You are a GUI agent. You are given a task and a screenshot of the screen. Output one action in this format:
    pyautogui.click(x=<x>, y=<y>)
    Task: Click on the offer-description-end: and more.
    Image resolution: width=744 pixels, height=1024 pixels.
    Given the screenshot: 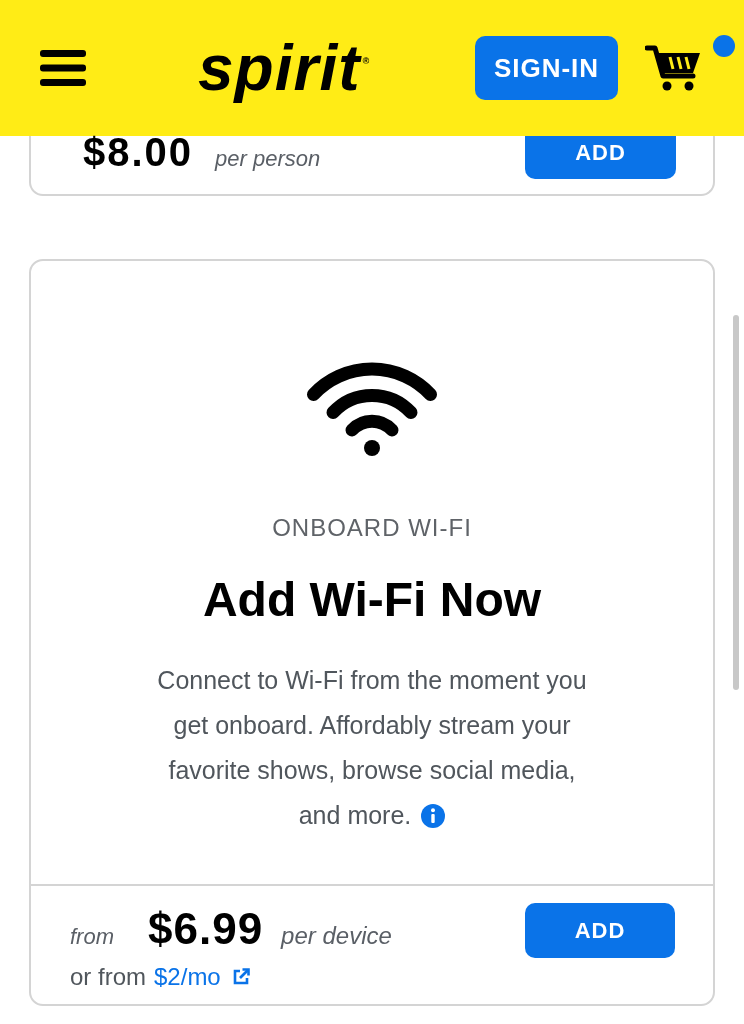 What is the action you would take?
    pyautogui.click(x=355, y=815)
    